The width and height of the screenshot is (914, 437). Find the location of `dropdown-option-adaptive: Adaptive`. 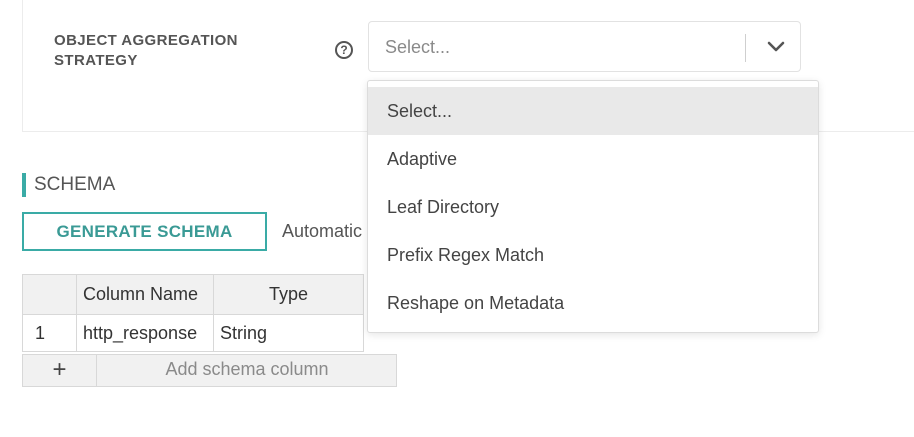

dropdown-option-adaptive: Adaptive is located at coordinates (593, 159).